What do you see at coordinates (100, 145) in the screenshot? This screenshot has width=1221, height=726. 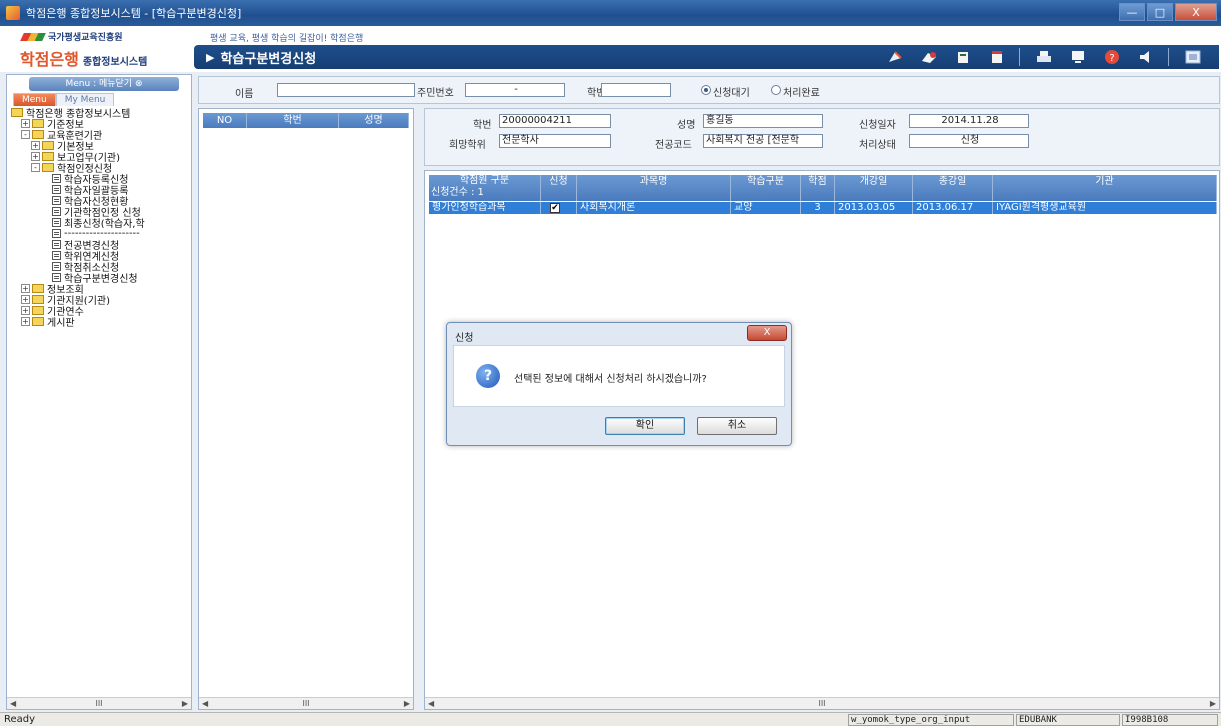 I see `tree-item: + 기본정보` at bounding box center [100, 145].